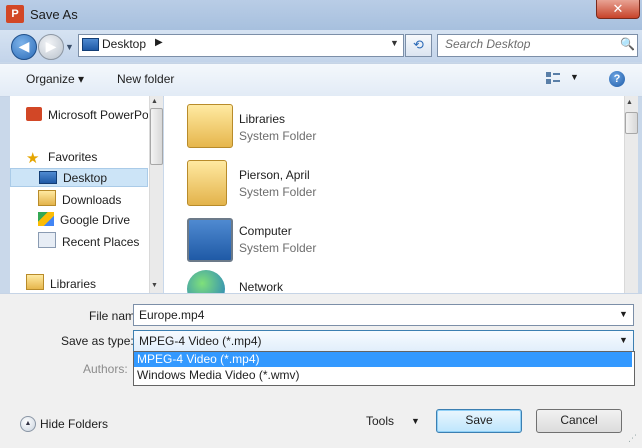 The image size is (642, 448). Describe the element at coordinates (380, 421) in the screenshot. I see `tools-button: Tools` at that location.